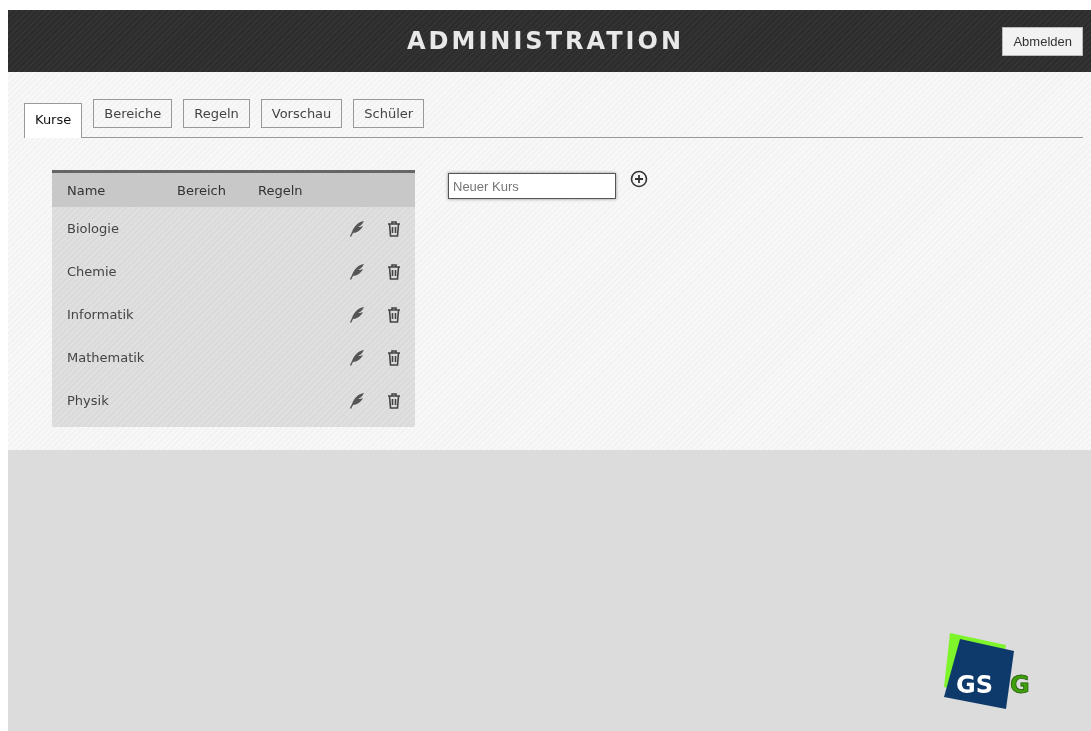 The height and width of the screenshot is (731, 1091). I want to click on column-header: Regeln, so click(280, 190).